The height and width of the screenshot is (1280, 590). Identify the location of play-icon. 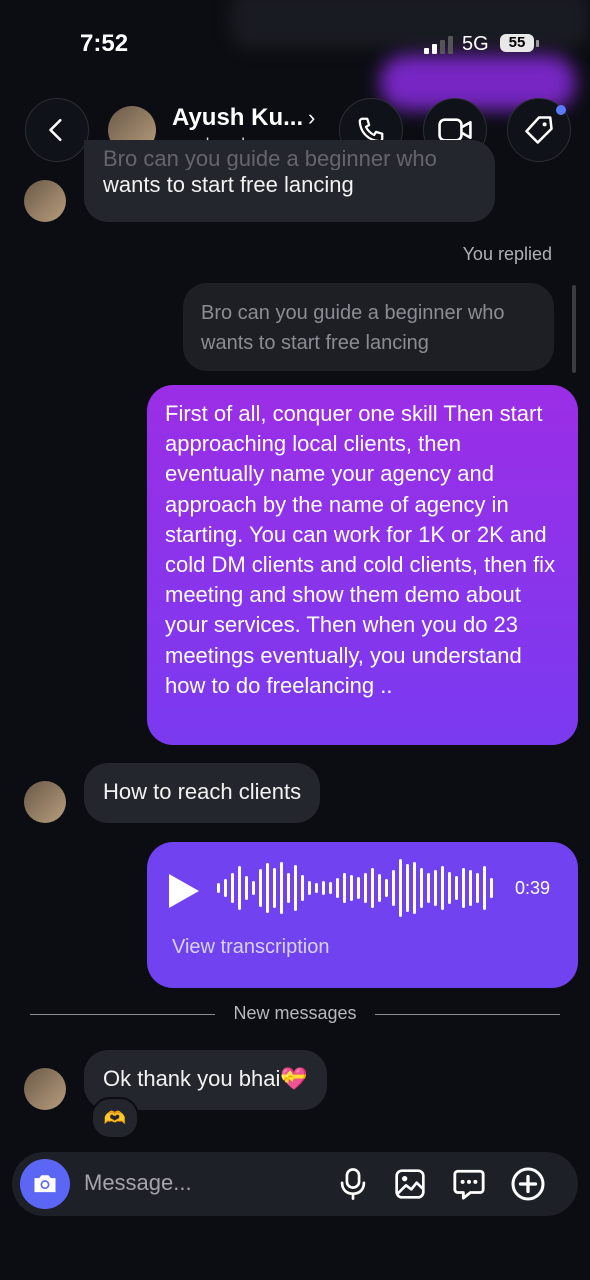
(184, 891).